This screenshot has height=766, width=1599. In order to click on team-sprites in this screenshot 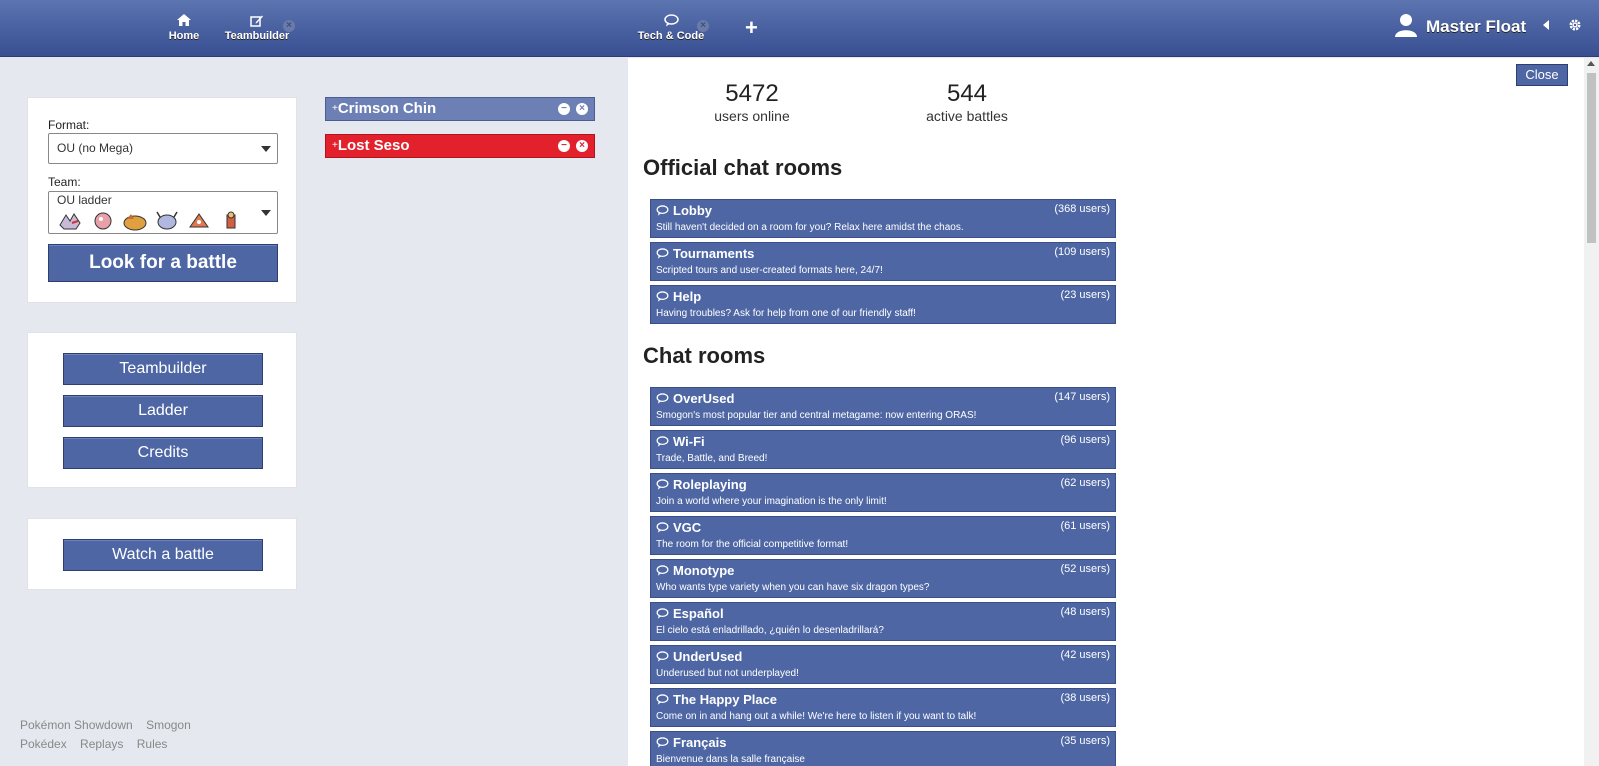, I will do `click(151, 221)`.